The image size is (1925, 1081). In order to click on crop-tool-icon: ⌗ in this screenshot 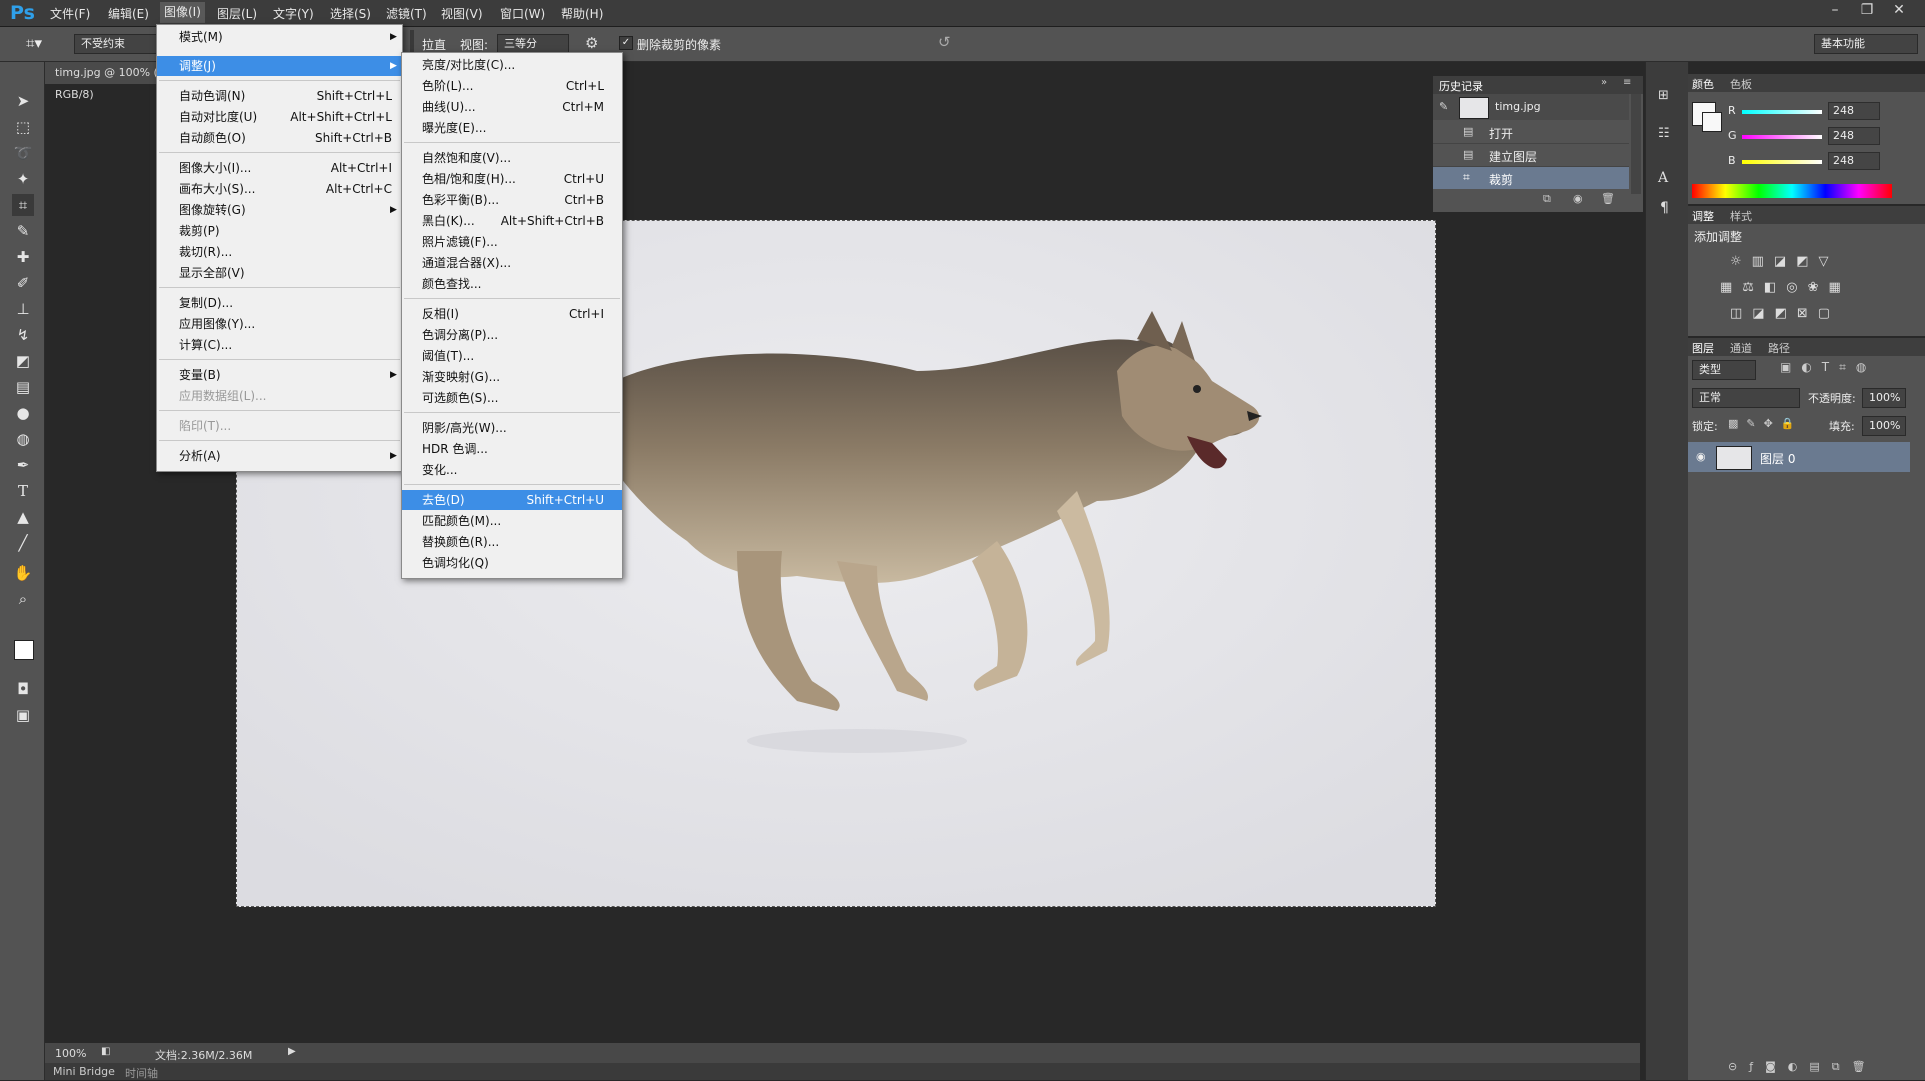, I will do `click(23, 205)`.